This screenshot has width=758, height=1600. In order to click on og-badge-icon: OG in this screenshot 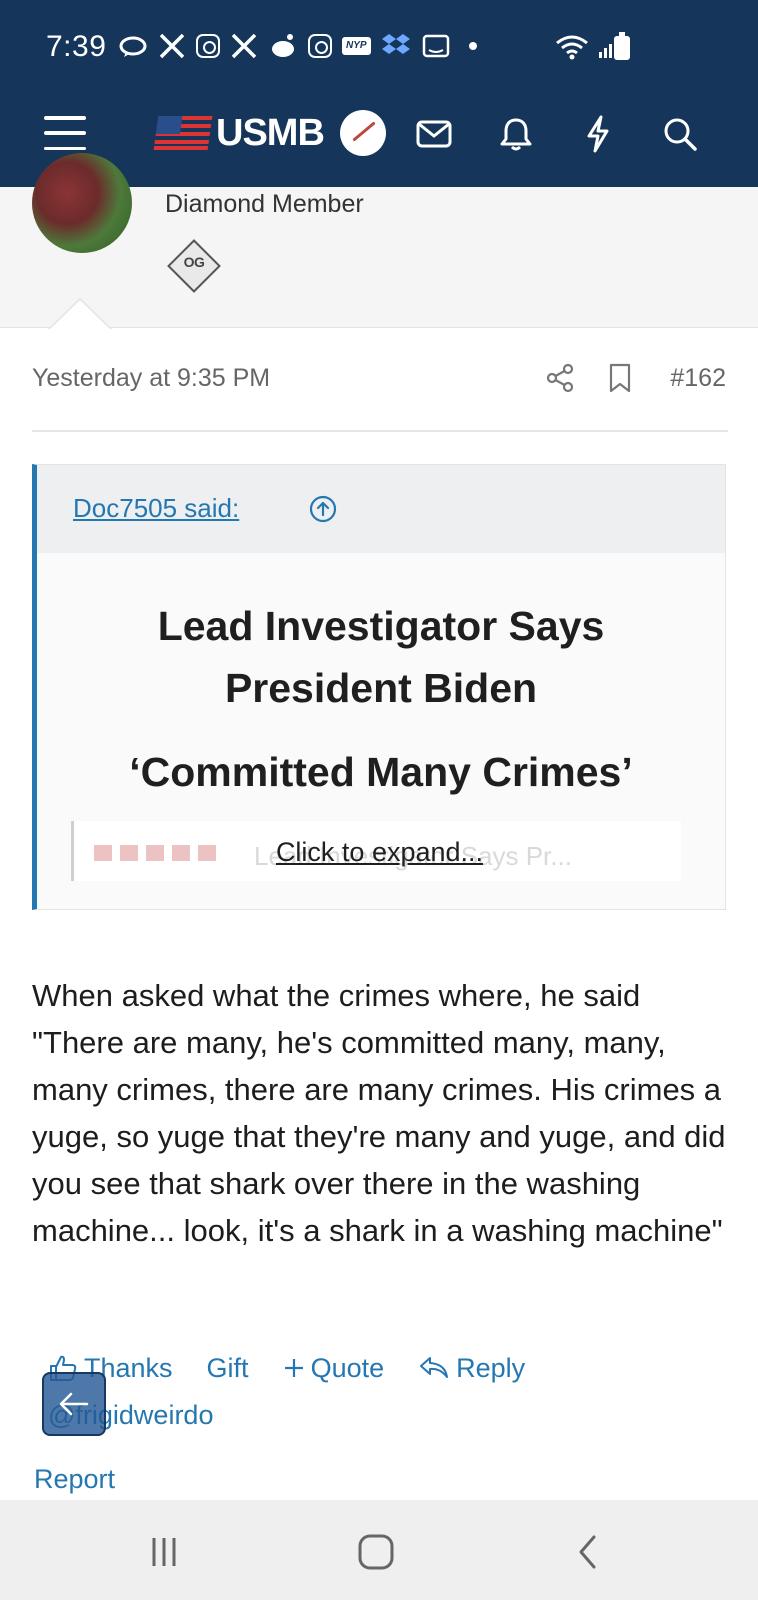, I will do `click(194, 266)`.